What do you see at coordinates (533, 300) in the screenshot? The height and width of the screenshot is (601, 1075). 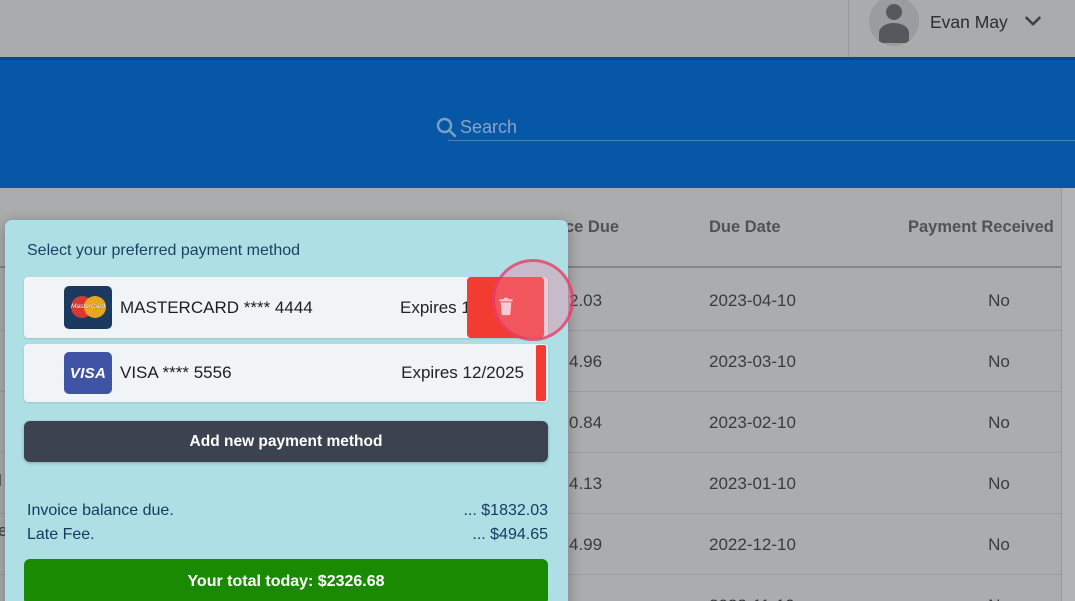 I see `click-highlight-circle` at bounding box center [533, 300].